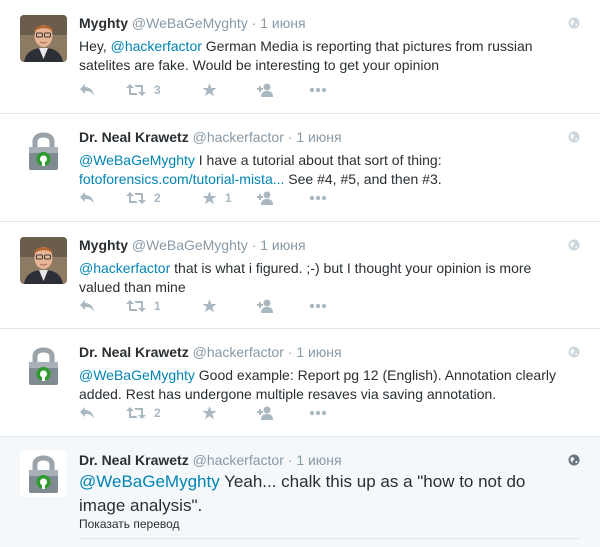  What do you see at coordinates (157, 306) in the screenshot?
I see `retweet-count: 1` at bounding box center [157, 306].